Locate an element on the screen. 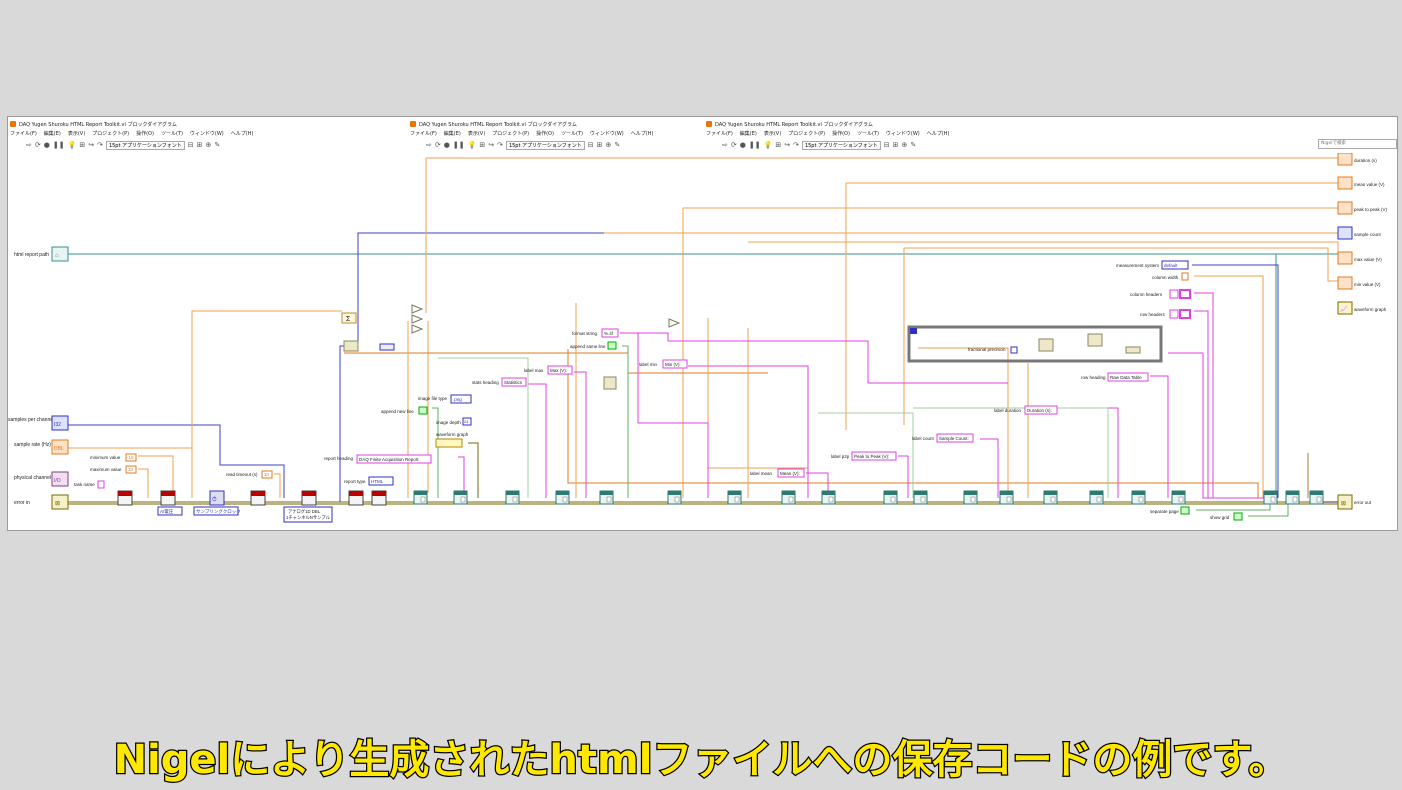 Image resolution: width=1402 pixels, height=790 pixels. daqmx-clear-node is located at coordinates (379, 498).